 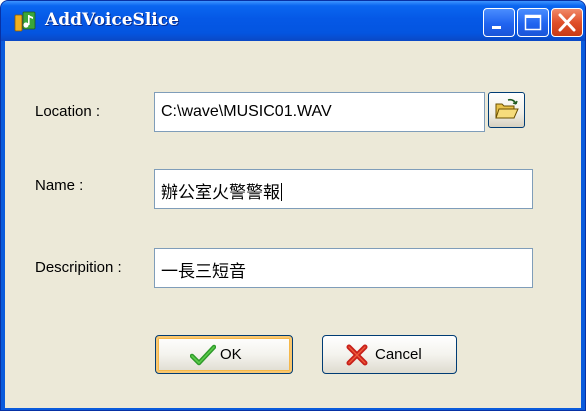 I want to click on ok-button: OK, so click(x=224, y=354).